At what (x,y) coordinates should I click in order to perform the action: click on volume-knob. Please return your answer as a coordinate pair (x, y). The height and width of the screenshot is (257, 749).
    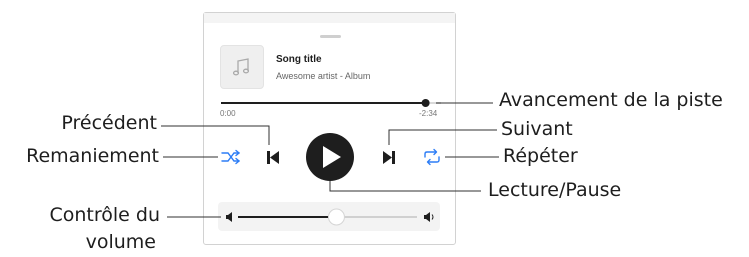
    Looking at the image, I should click on (336, 217).